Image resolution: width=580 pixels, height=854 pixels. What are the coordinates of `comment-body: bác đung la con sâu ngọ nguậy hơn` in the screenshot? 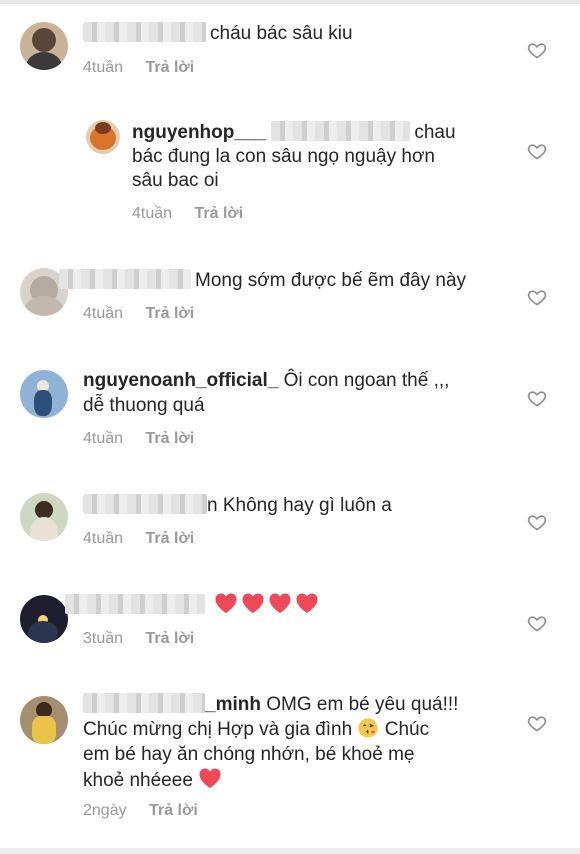 It's located at (283, 156).